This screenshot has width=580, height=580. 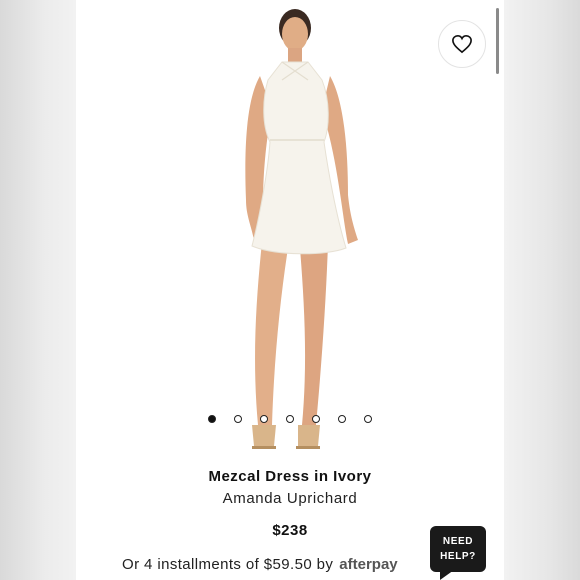 I want to click on scrollbar, so click(x=497, y=41).